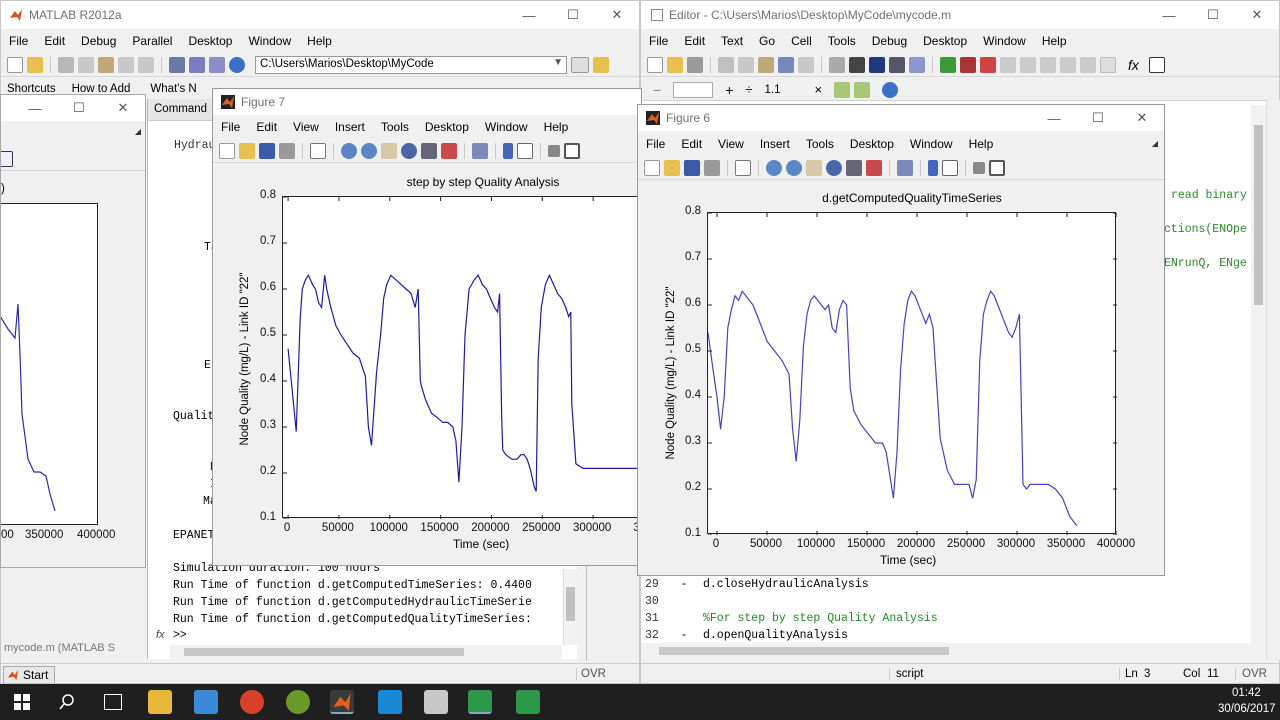  I want to click on fig7-menu-window: Window, so click(506, 127).